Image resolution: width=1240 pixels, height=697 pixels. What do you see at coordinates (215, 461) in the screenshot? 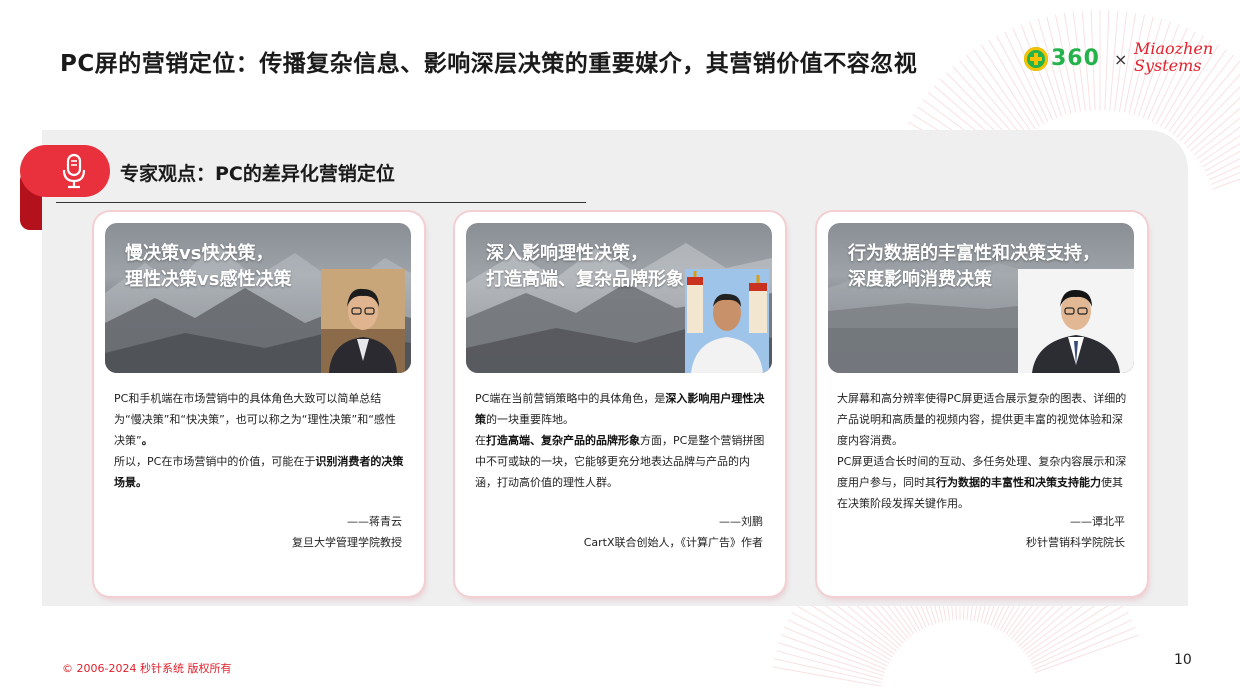
I see `body-text: 所以，PC在市场营销中的价值，可能在于` at bounding box center [215, 461].